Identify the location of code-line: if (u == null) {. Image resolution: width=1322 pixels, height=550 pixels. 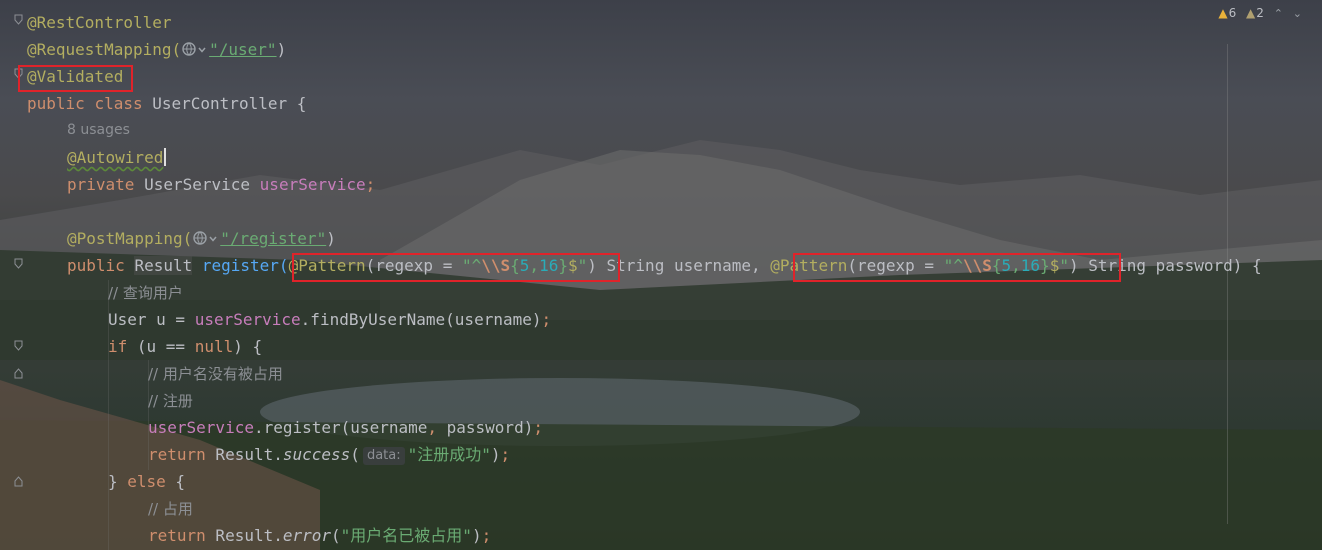
(185, 346).